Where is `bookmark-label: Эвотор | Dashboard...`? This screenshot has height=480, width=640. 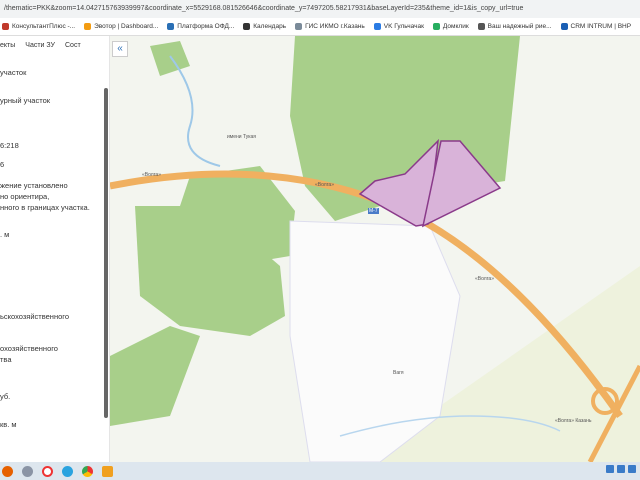
bookmark-label: Эвотор | Dashboard... is located at coordinates (126, 26).